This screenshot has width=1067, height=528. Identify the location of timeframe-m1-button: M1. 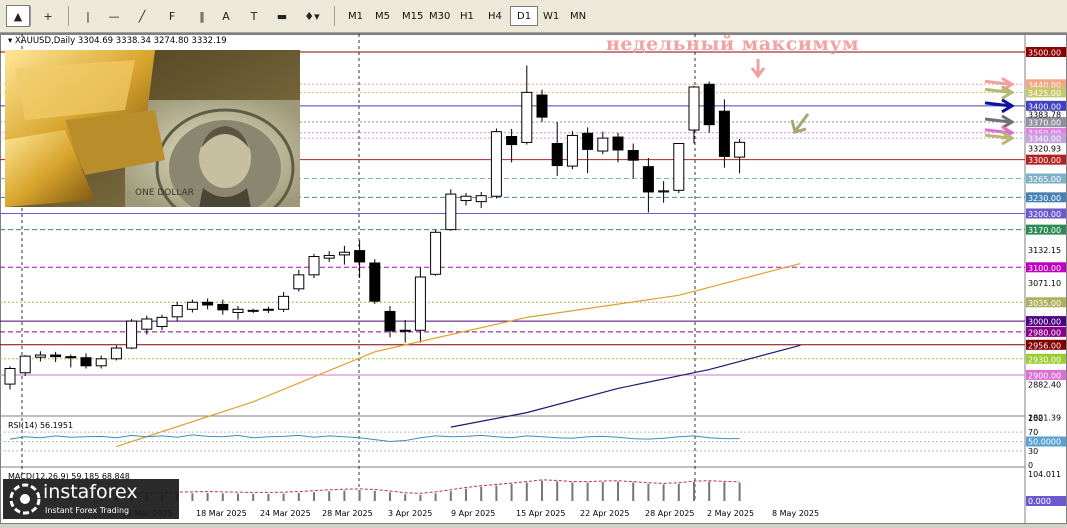
(355, 16).